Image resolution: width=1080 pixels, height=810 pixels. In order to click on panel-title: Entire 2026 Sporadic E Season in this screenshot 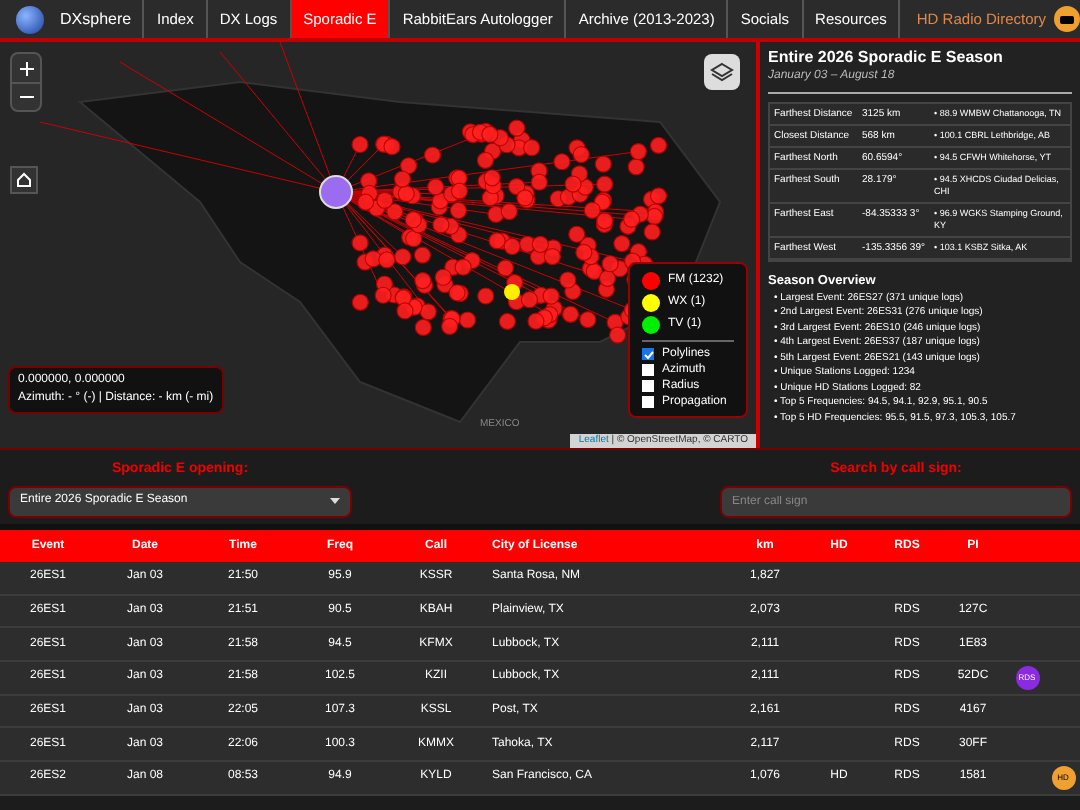, I will do `click(886, 58)`.